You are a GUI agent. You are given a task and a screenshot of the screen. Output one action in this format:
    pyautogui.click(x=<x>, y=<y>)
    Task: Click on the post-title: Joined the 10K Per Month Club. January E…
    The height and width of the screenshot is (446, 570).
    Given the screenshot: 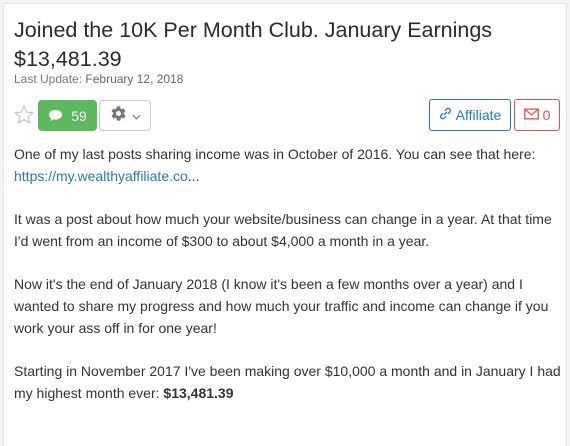 What is the action you would take?
    pyautogui.click(x=253, y=44)
    